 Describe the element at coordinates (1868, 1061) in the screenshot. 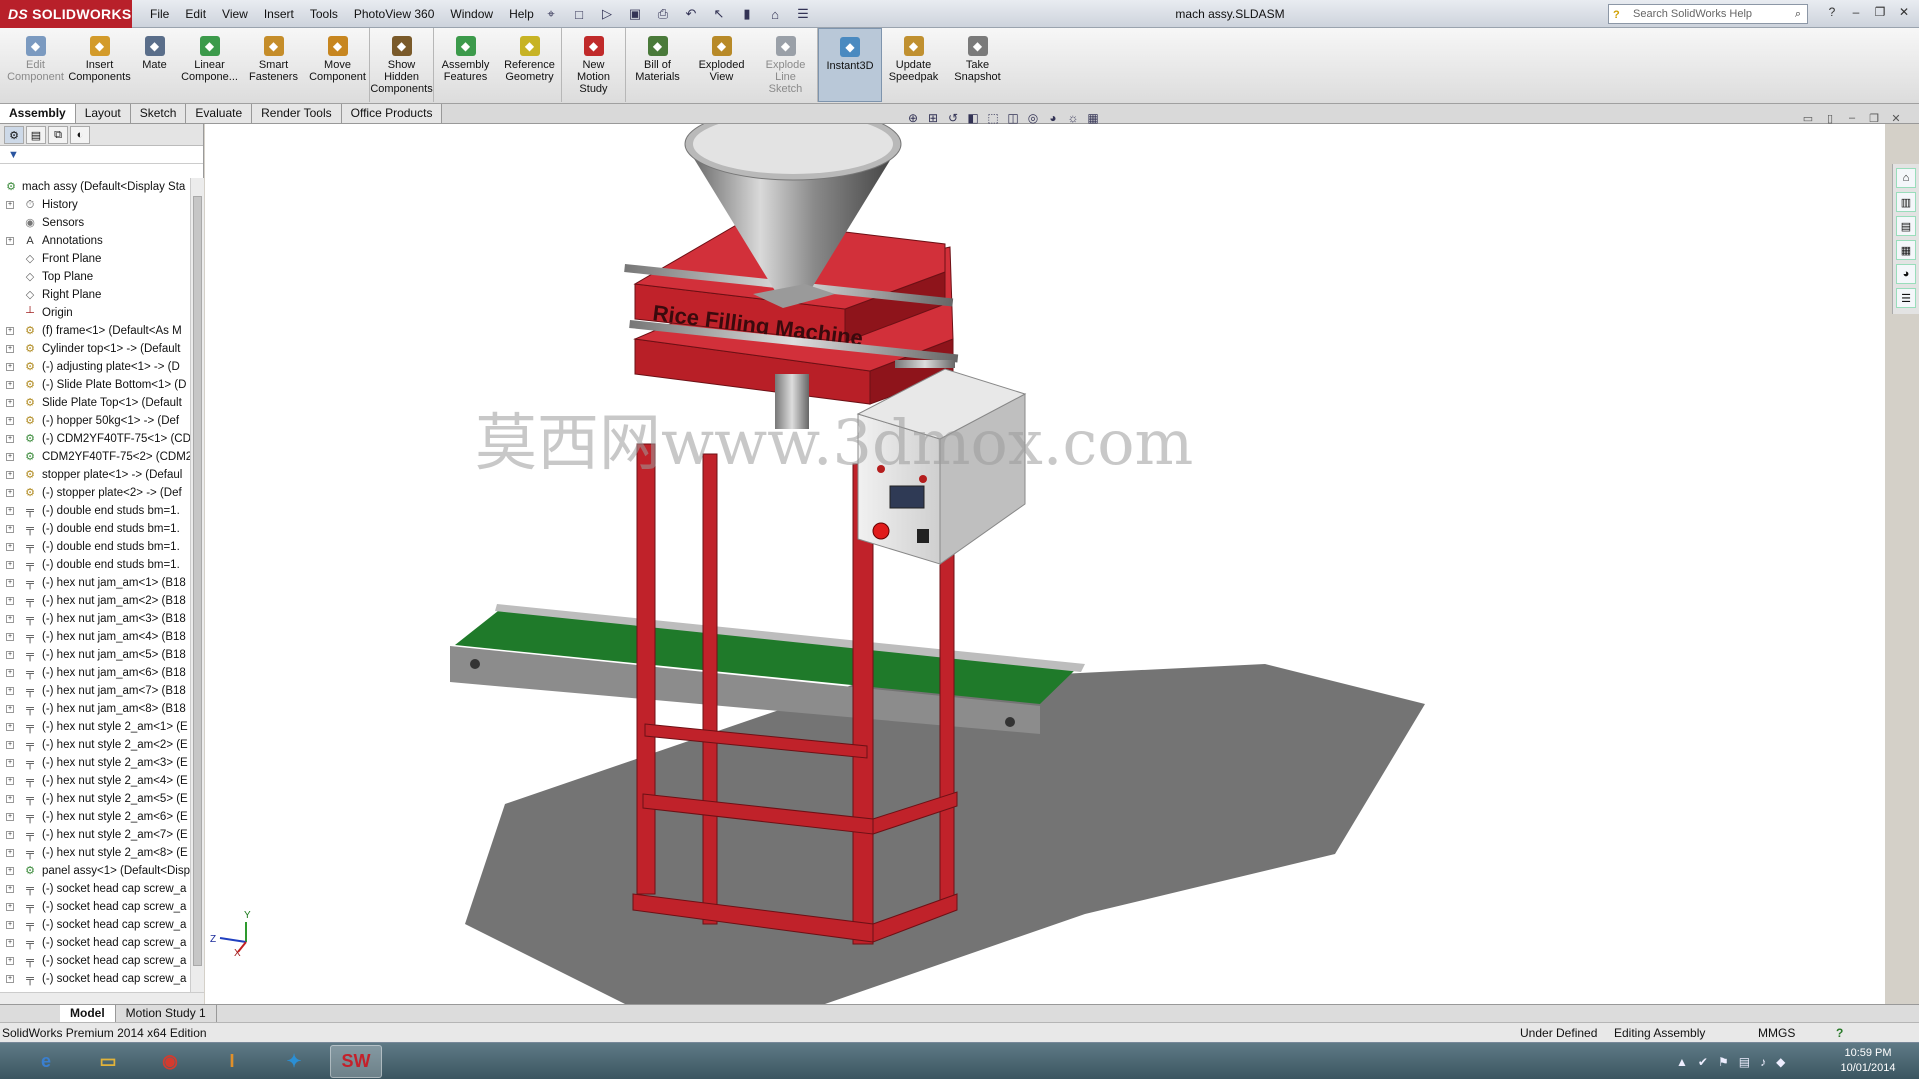

I see `clock: 10:59 PM 10/01/2014` at that location.